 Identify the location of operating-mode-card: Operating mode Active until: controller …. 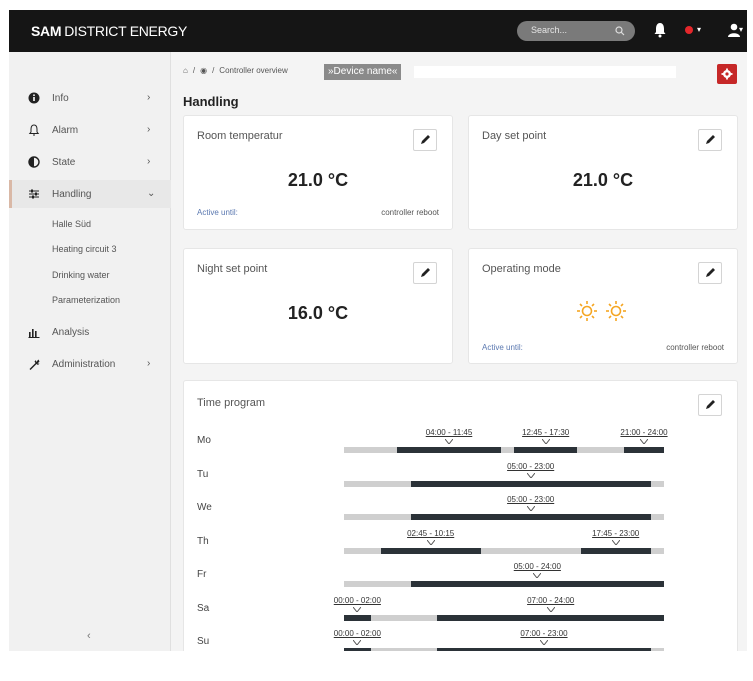
(603, 306).